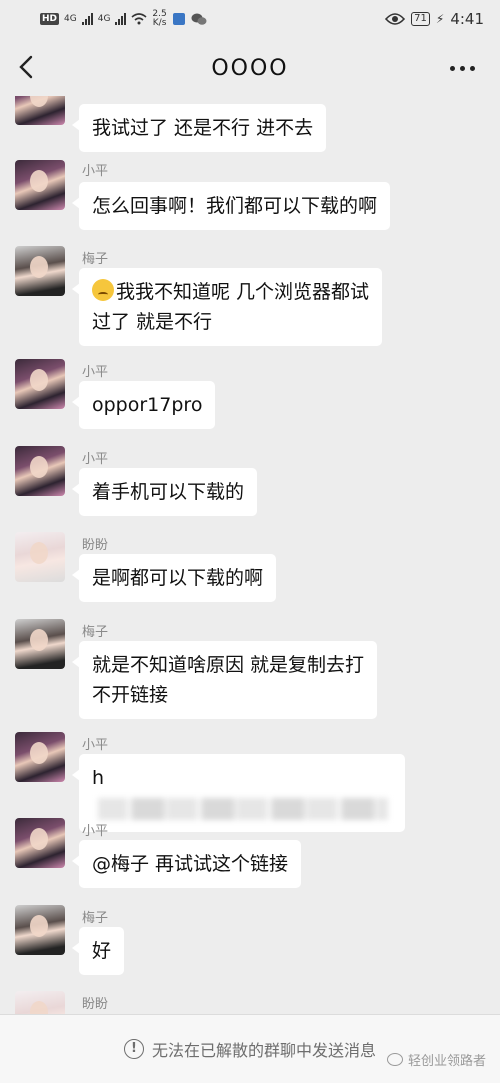 The width and height of the screenshot is (500, 1083). I want to click on watermark: 轻创业领路者, so click(436, 1059).